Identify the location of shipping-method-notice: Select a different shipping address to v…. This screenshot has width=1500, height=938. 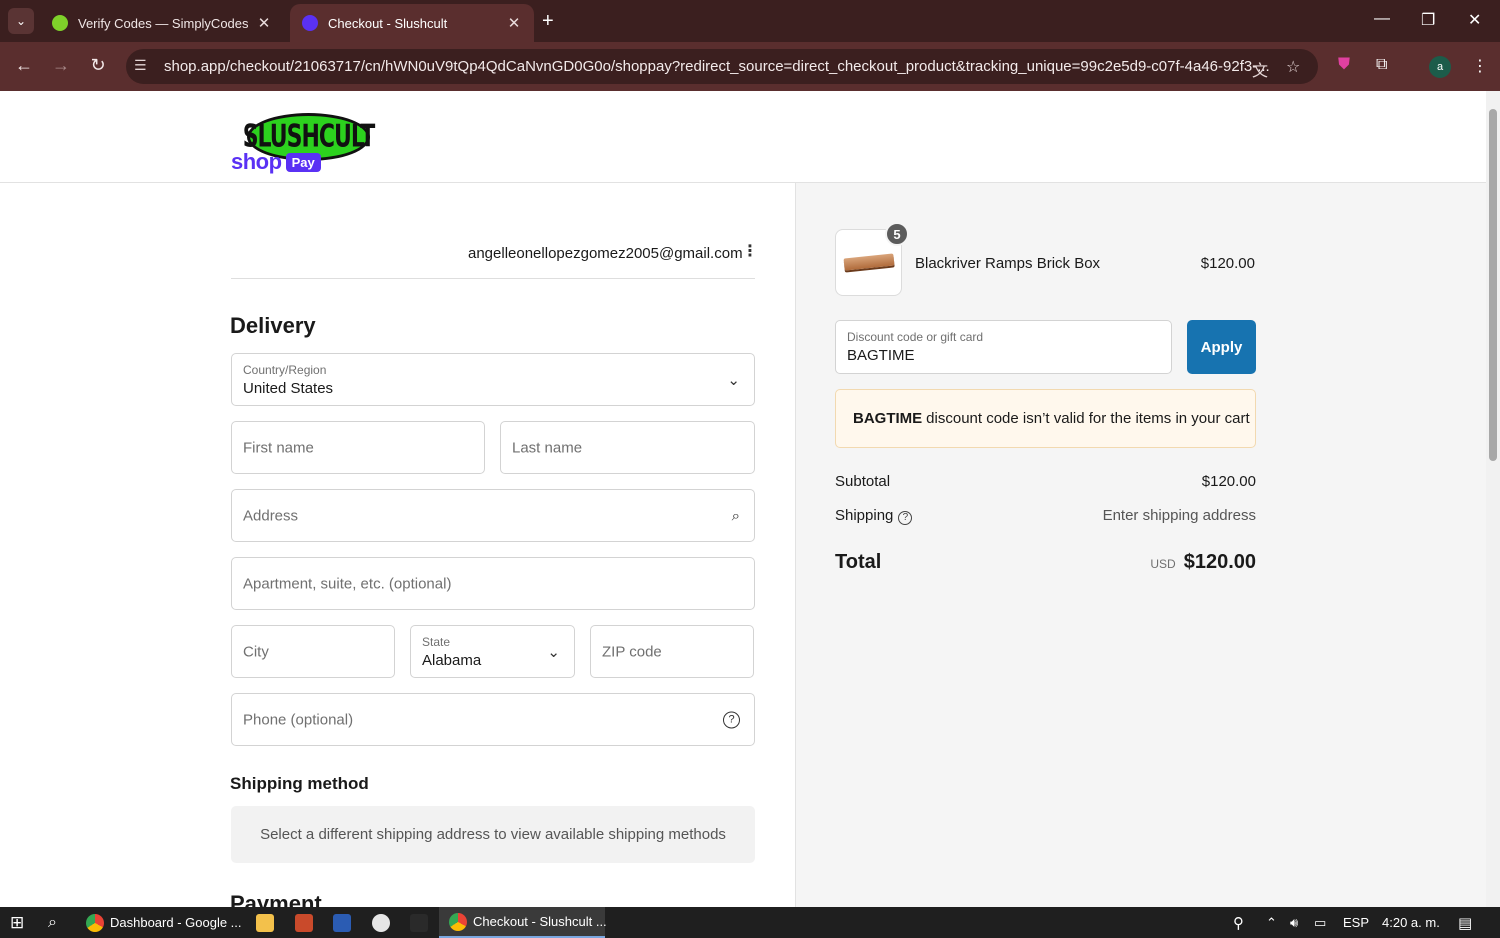
(493, 834).